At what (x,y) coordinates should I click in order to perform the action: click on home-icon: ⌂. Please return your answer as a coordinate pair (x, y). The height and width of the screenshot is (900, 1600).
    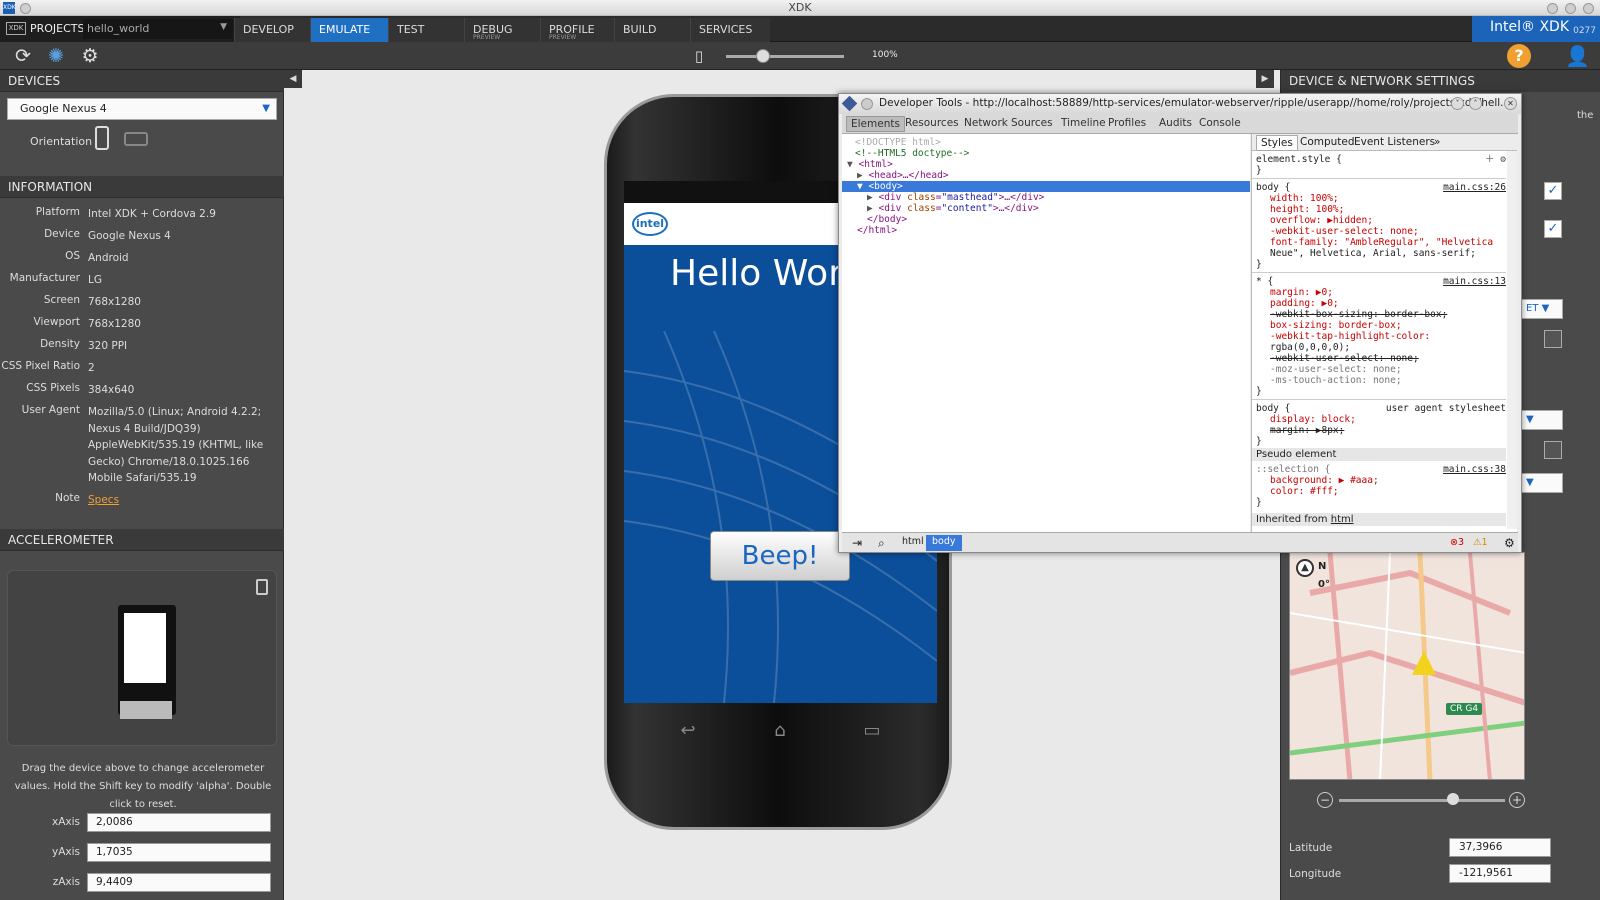
    Looking at the image, I should click on (780, 731).